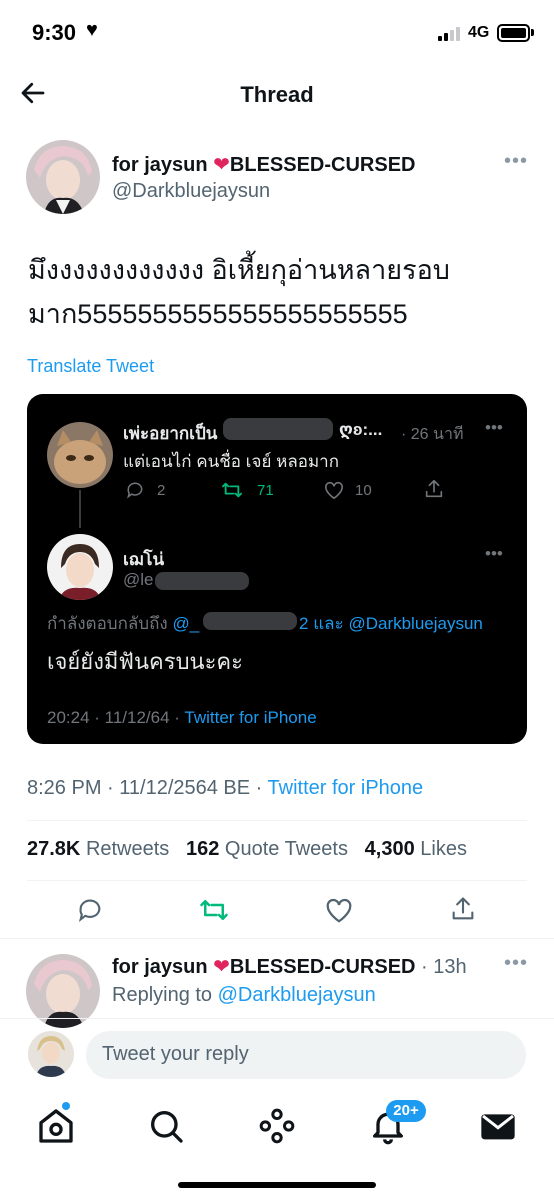 The image size is (554, 1200). Describe the element at coordinates (415, 623) in the screenshot. I see `replying-user-2: @Darkbluejaysun` at that location.